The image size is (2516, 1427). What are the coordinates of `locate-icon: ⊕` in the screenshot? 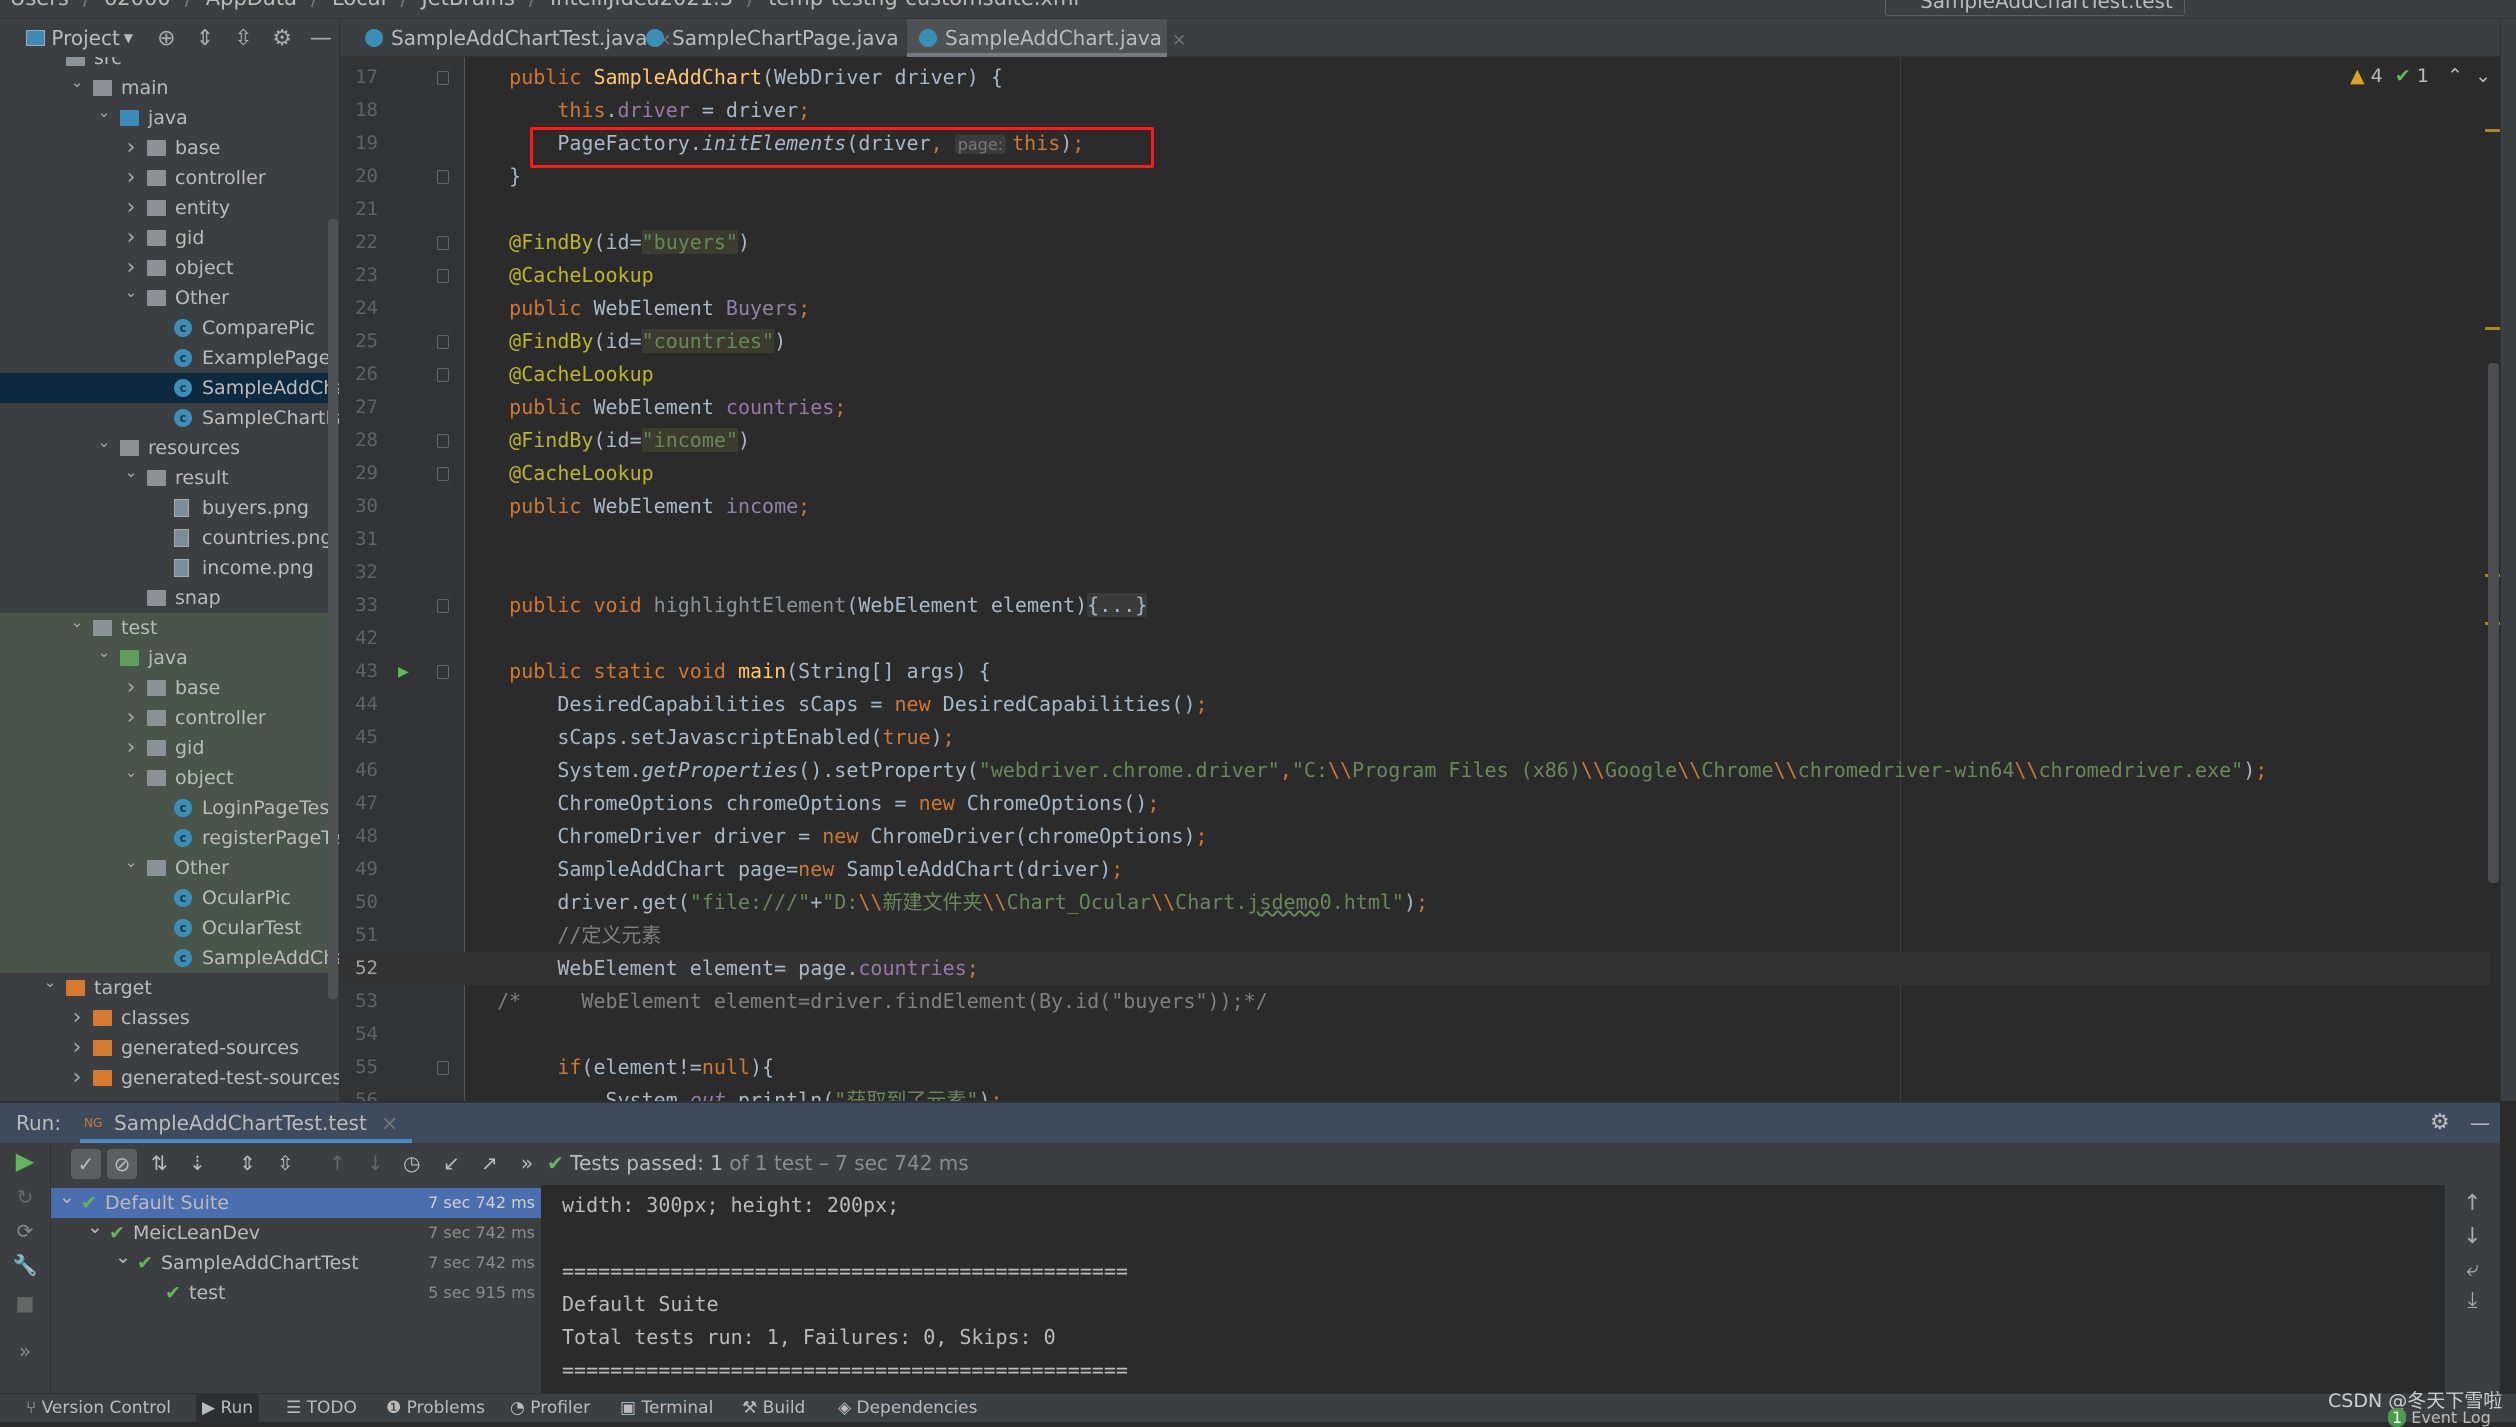 It's located at (166, 38).